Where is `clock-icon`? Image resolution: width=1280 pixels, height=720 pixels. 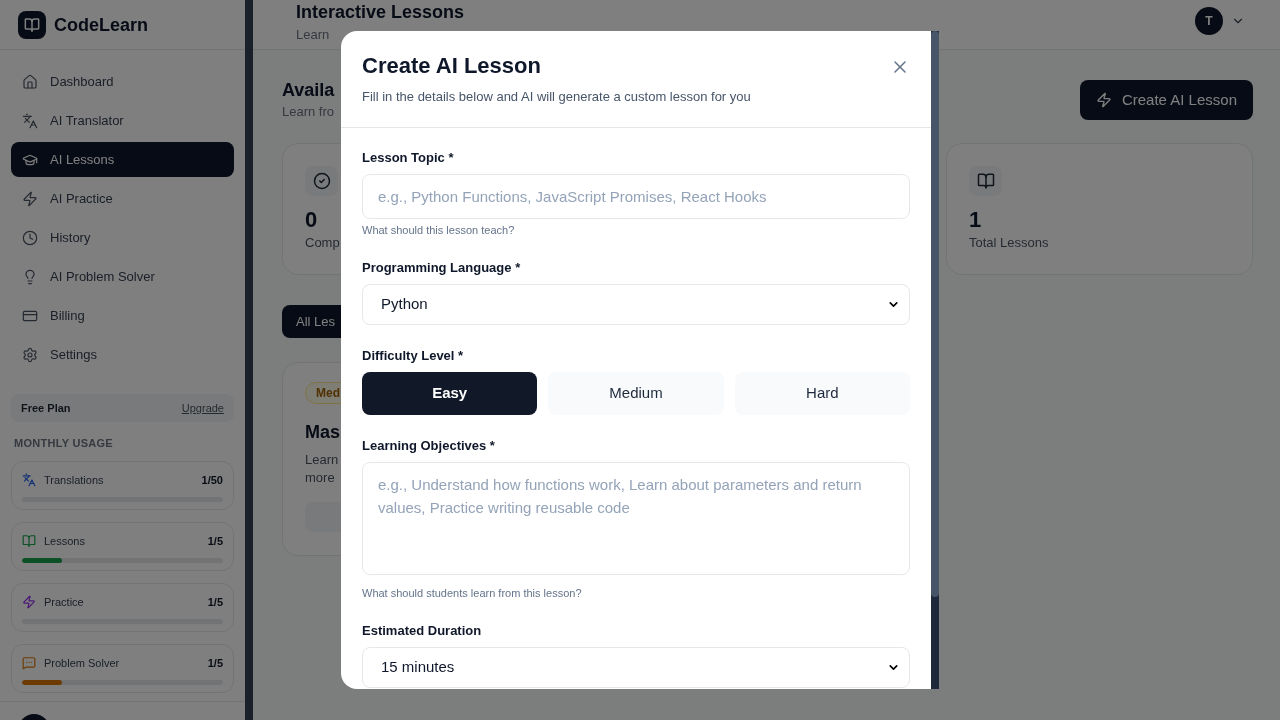 clock-icon is located at coordinates (30, 237).